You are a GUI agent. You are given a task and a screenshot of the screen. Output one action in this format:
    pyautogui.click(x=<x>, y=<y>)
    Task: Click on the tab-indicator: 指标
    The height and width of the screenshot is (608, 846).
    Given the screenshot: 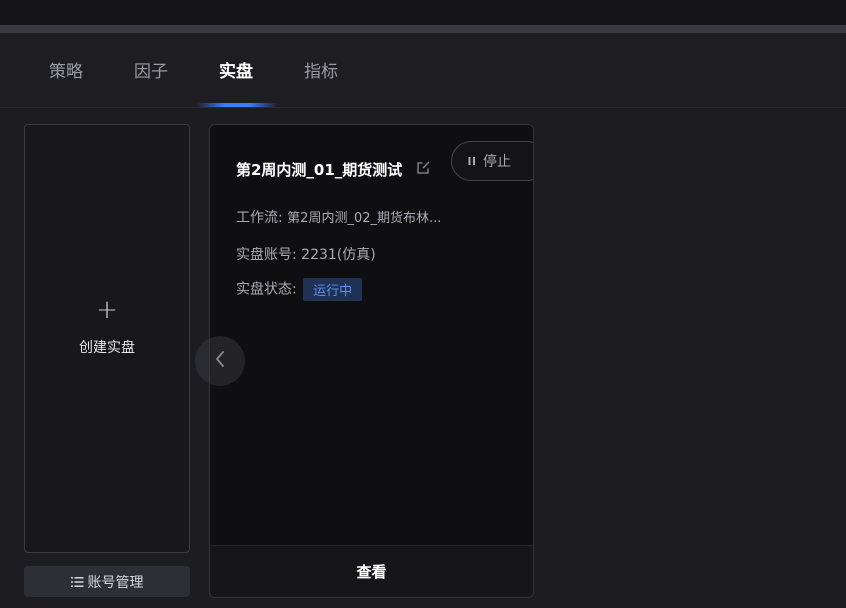 What is the action you would take?
    pyautogui.click(x=321, y=72)
    